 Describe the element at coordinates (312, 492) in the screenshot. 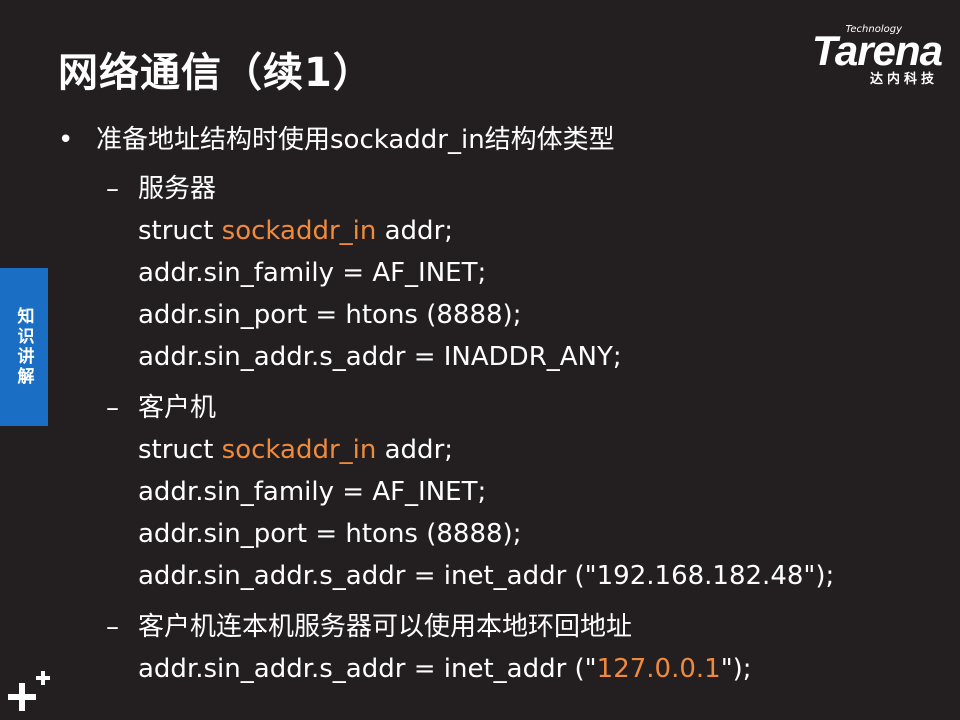

I see `client-code-line-2: addr.sin_family = AF_INET;` at that location.